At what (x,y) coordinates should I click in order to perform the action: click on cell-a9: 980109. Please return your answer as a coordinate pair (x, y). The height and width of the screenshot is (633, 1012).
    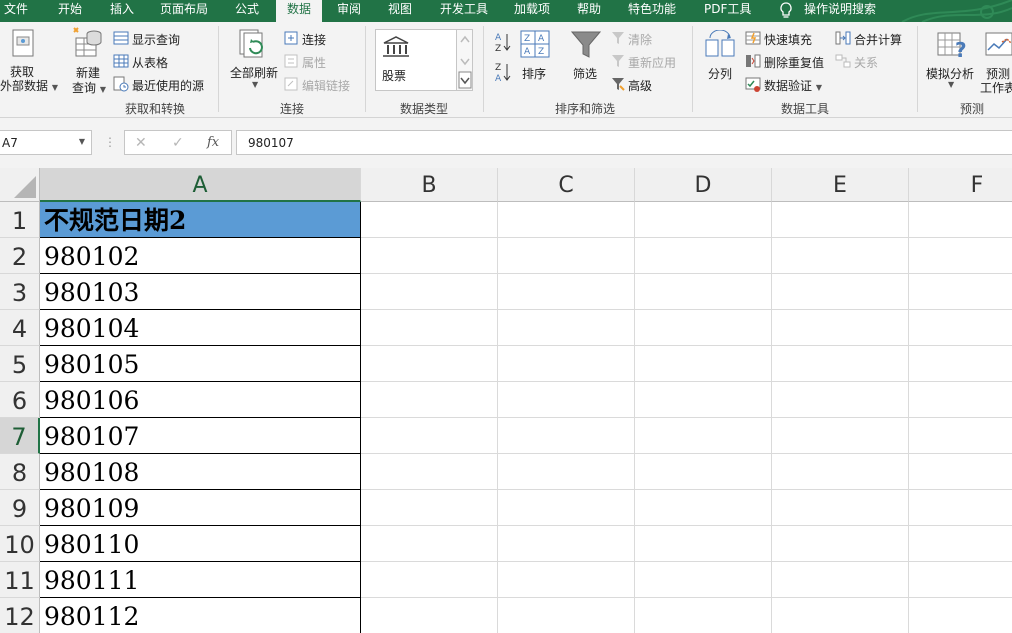
    Looking at the image, I should click on (200, 508).